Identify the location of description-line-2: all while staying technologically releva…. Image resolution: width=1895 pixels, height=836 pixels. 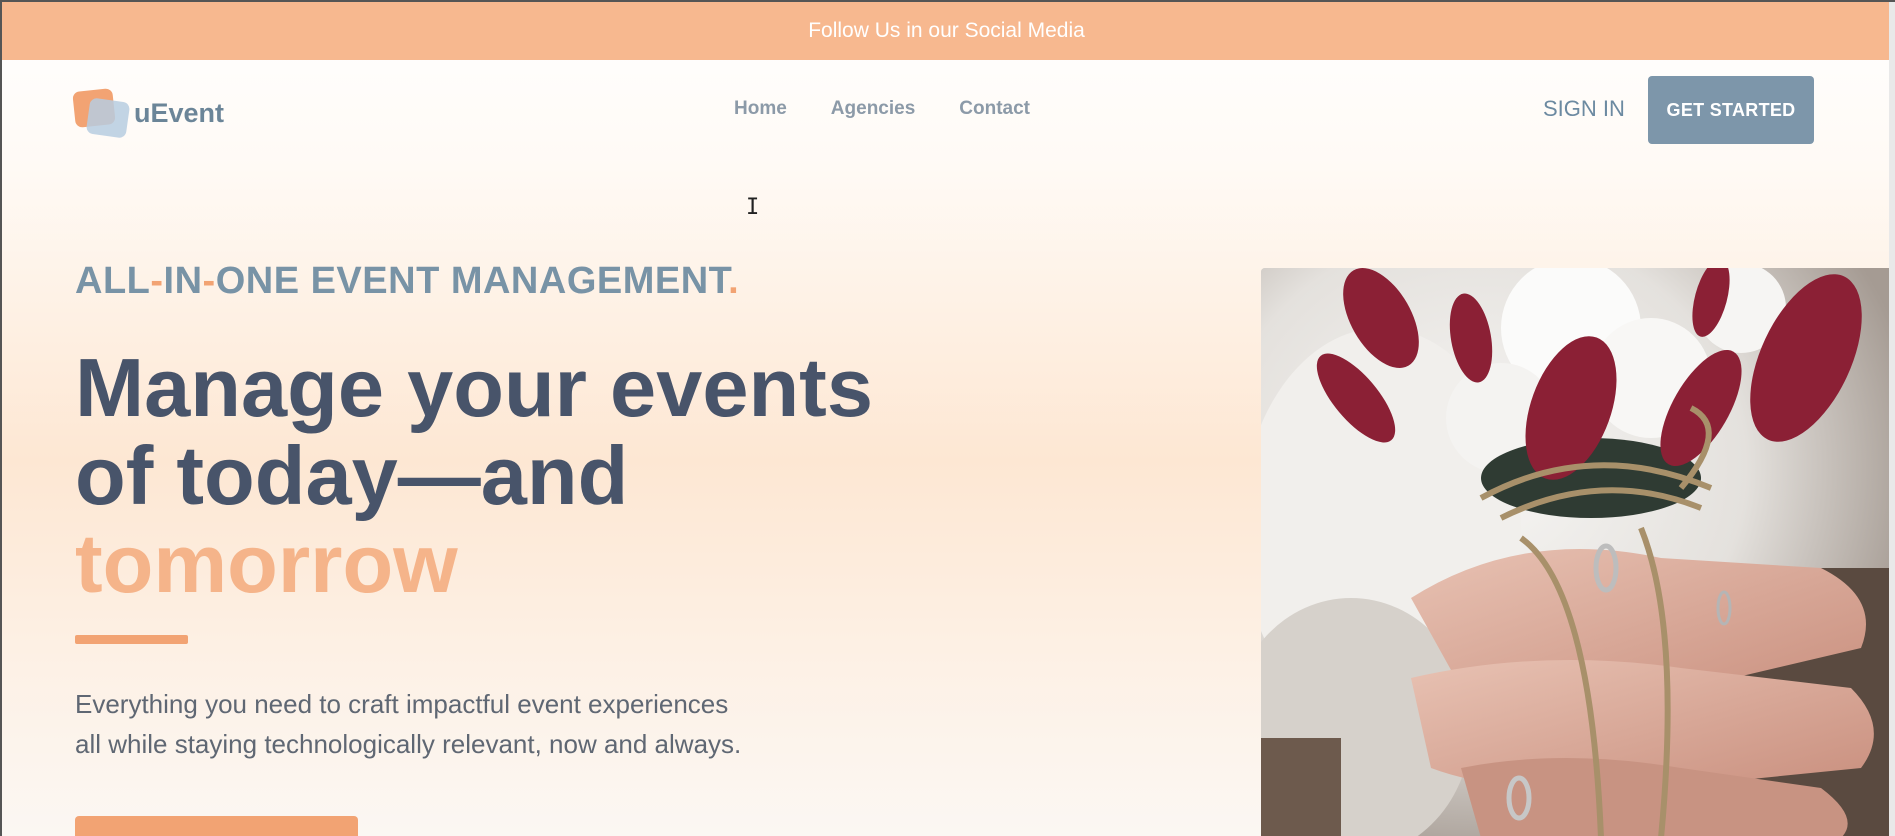
(408, 744).